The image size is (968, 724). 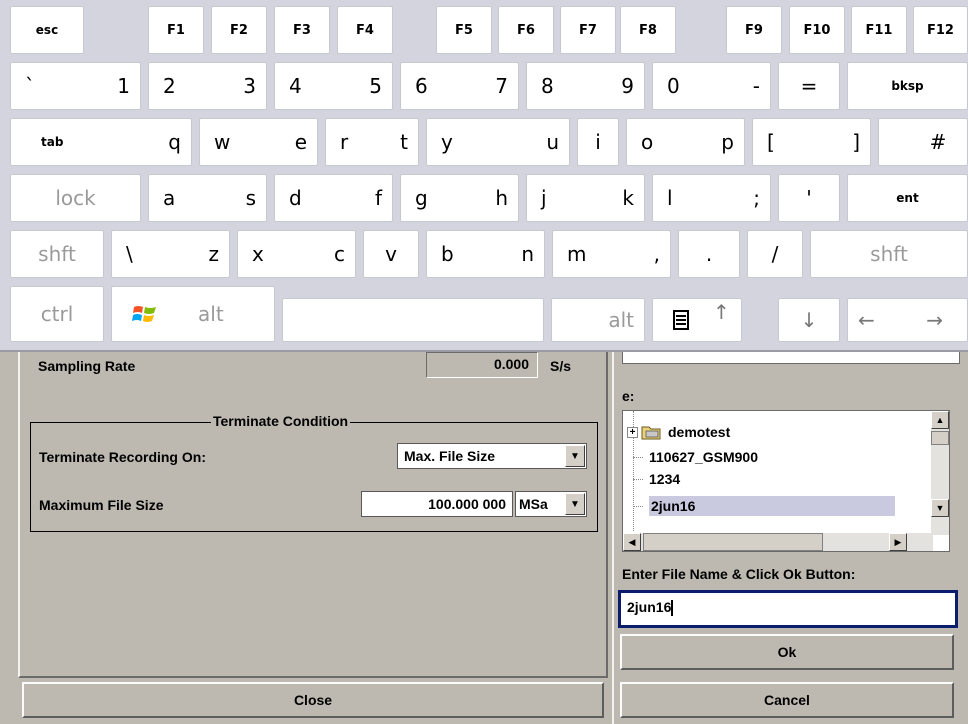 I want to click on vertical-scrollbar: ▲ ▼, so click(x=940, y=473).